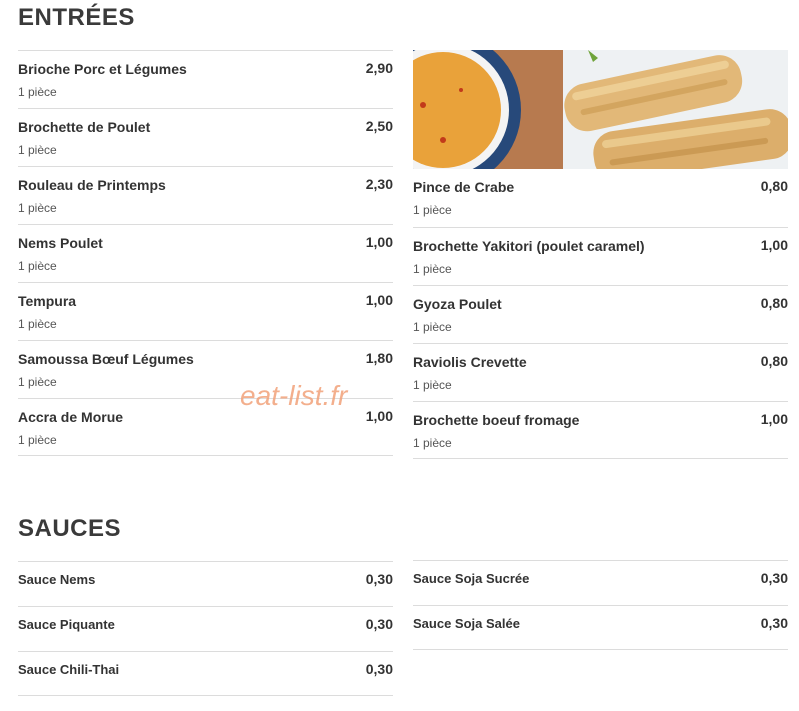  Describe the element at coordinates (71, 417) in the screenshot. I see `item-name: Accra de Morue` at that location.